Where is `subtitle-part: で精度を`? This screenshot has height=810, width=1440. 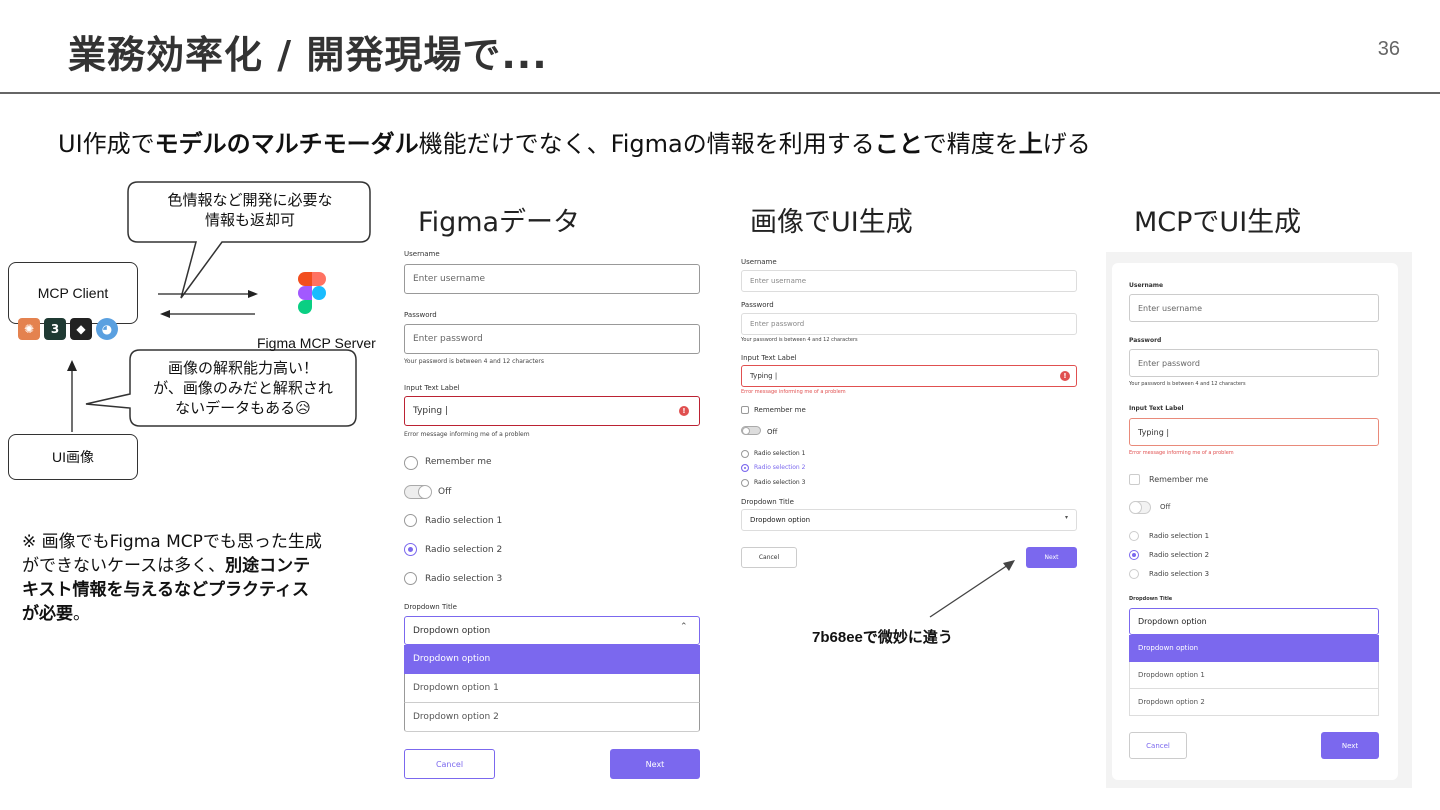
subtitle-part: で精度を is located at coordinates (970, 144).